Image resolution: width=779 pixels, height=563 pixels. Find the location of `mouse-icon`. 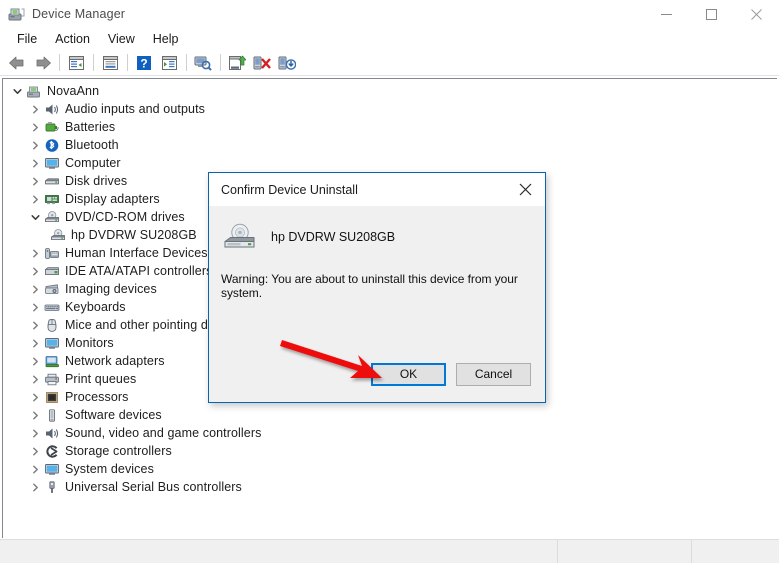

mouse-icon is located at coordinates (52, 325).